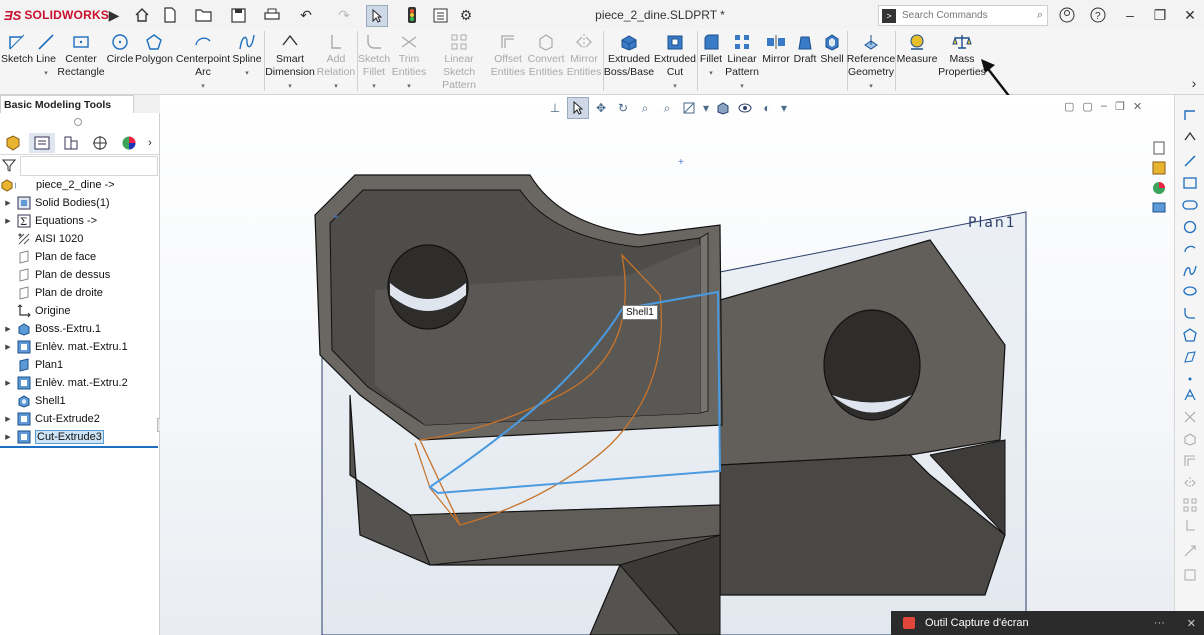 The image size is (1204, 635). I want to click on ellipse-tool-icon, so click(1190, 291).